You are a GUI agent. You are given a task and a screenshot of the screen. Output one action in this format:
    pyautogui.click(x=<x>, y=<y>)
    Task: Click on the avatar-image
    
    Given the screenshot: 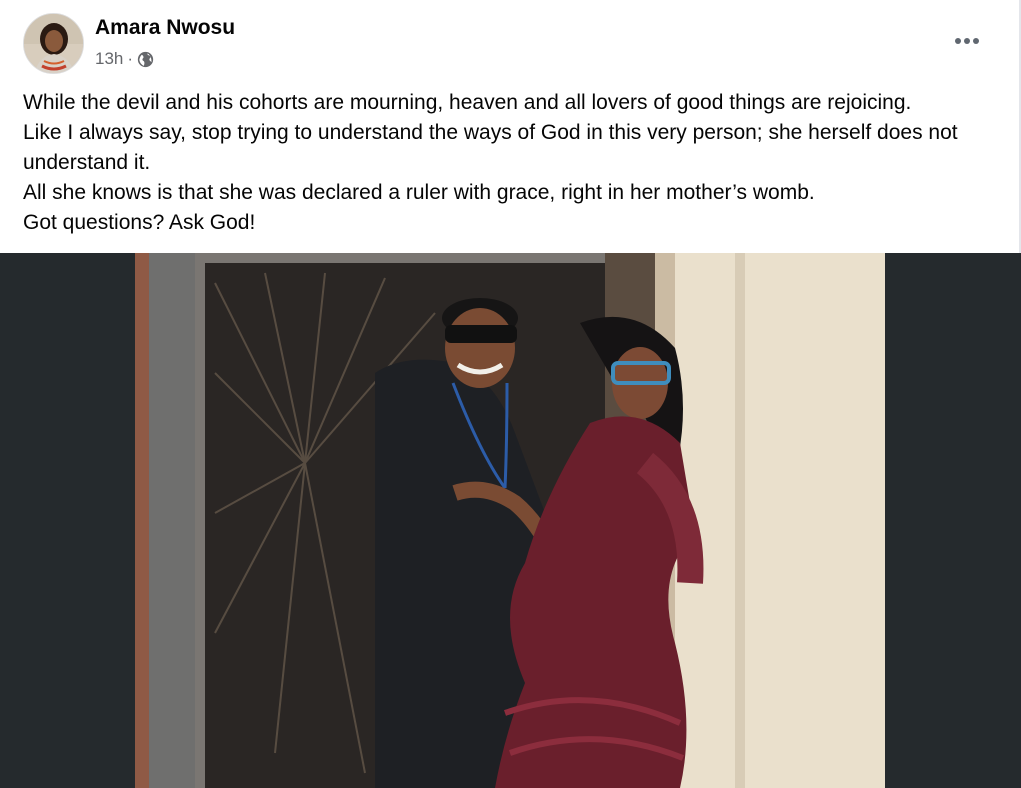 What is the action you would take?
    pyautogui.click(x=53, y=43)
    